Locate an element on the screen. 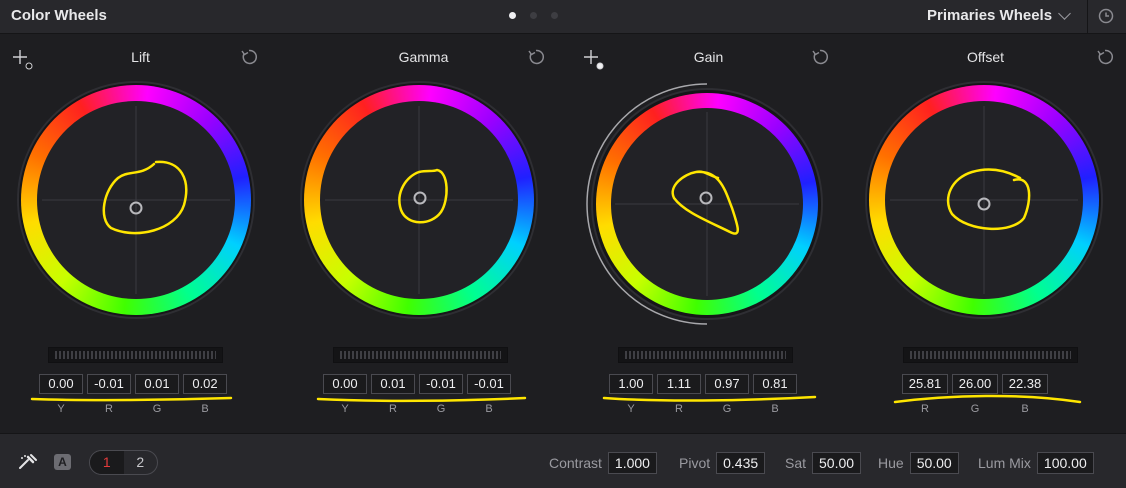  offset-channel-labels: R G B is located at coordinates (975, 409).